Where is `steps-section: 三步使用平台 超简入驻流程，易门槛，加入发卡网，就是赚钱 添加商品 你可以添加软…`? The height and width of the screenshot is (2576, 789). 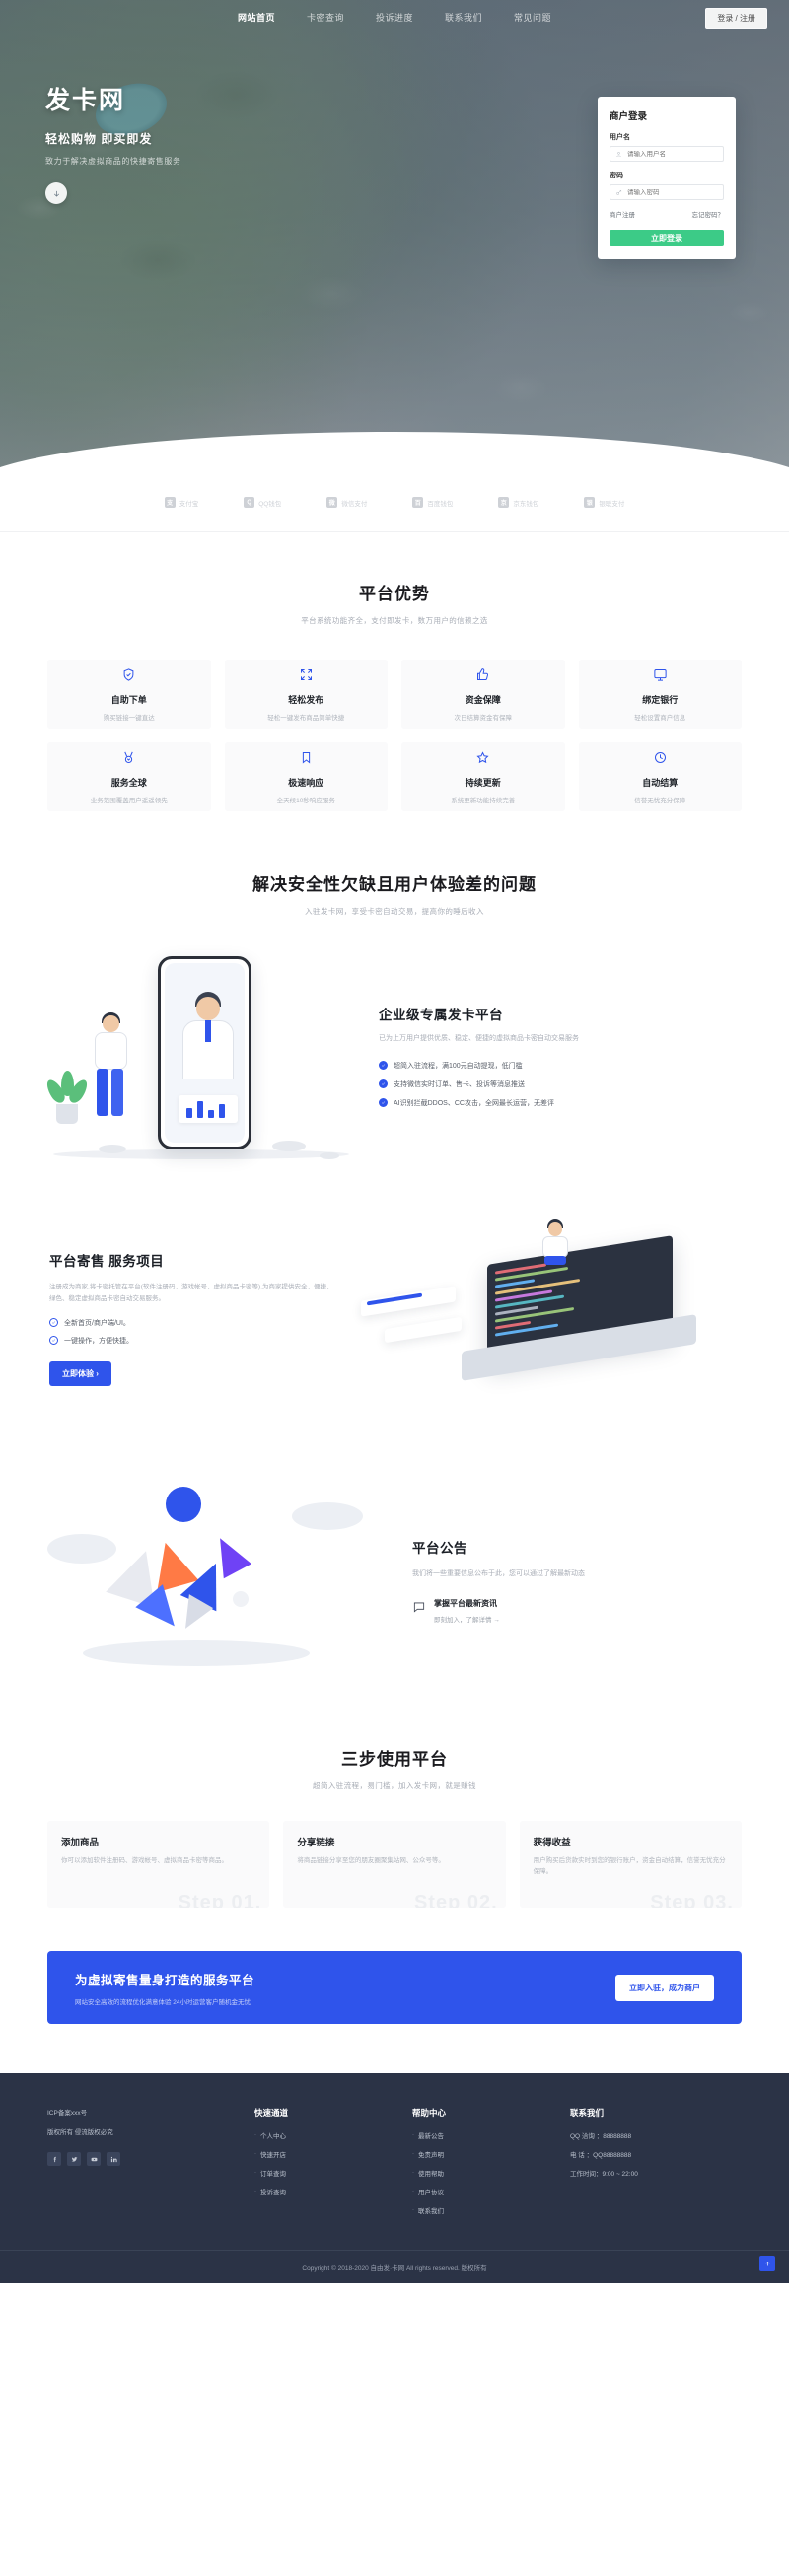 steps-section: 三步使用平台 超简入驻流程，易门槛，加入发卡网，就是赚钱 添加商品 你可以添加软… is located at coordinates (395, 1796).